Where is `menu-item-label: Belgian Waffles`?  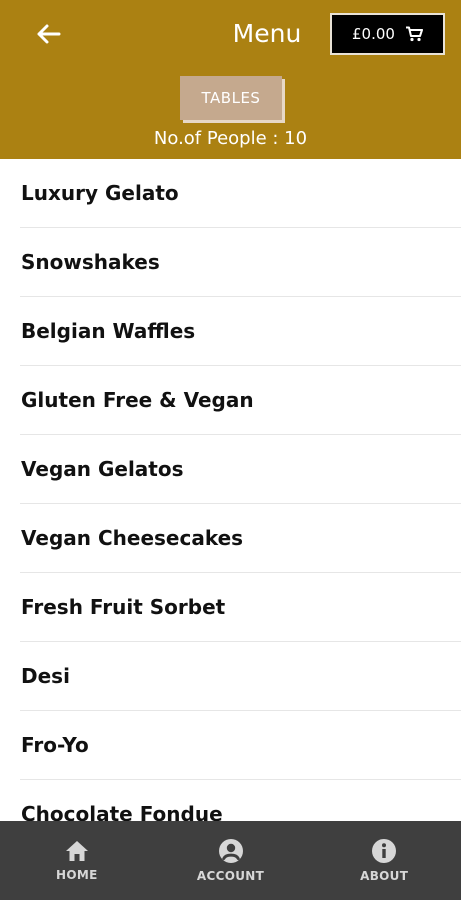
menu-item-label: Belgian Waffles is located at coordinates (108, 331).